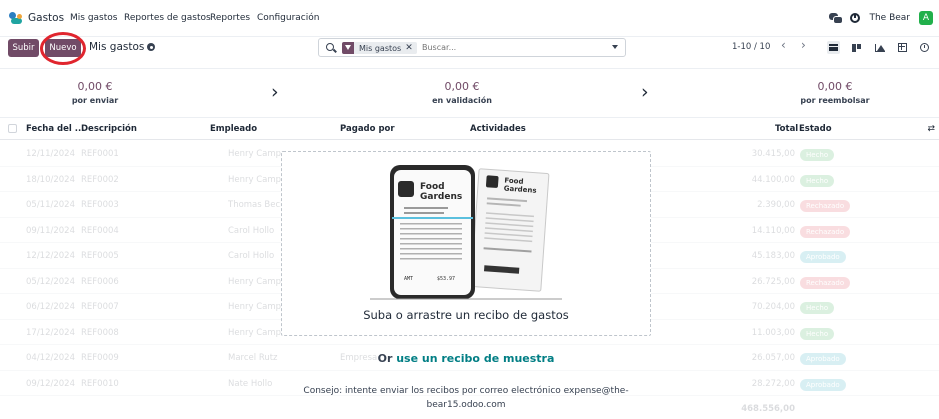  Describe the element at coordinates (50, 307) in the screenshot. I see `cell-date: 06/12/2024` at that location.